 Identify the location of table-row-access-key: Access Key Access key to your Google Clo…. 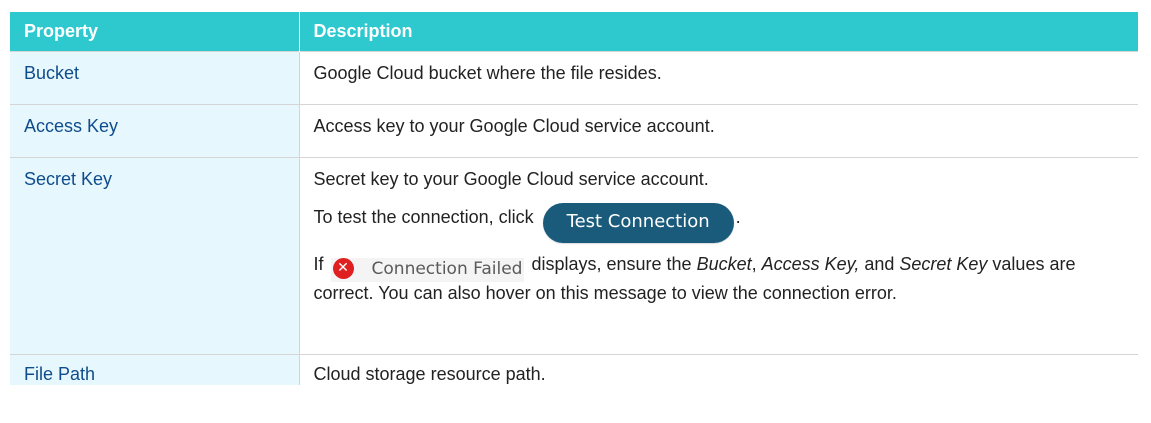
(574, 131).